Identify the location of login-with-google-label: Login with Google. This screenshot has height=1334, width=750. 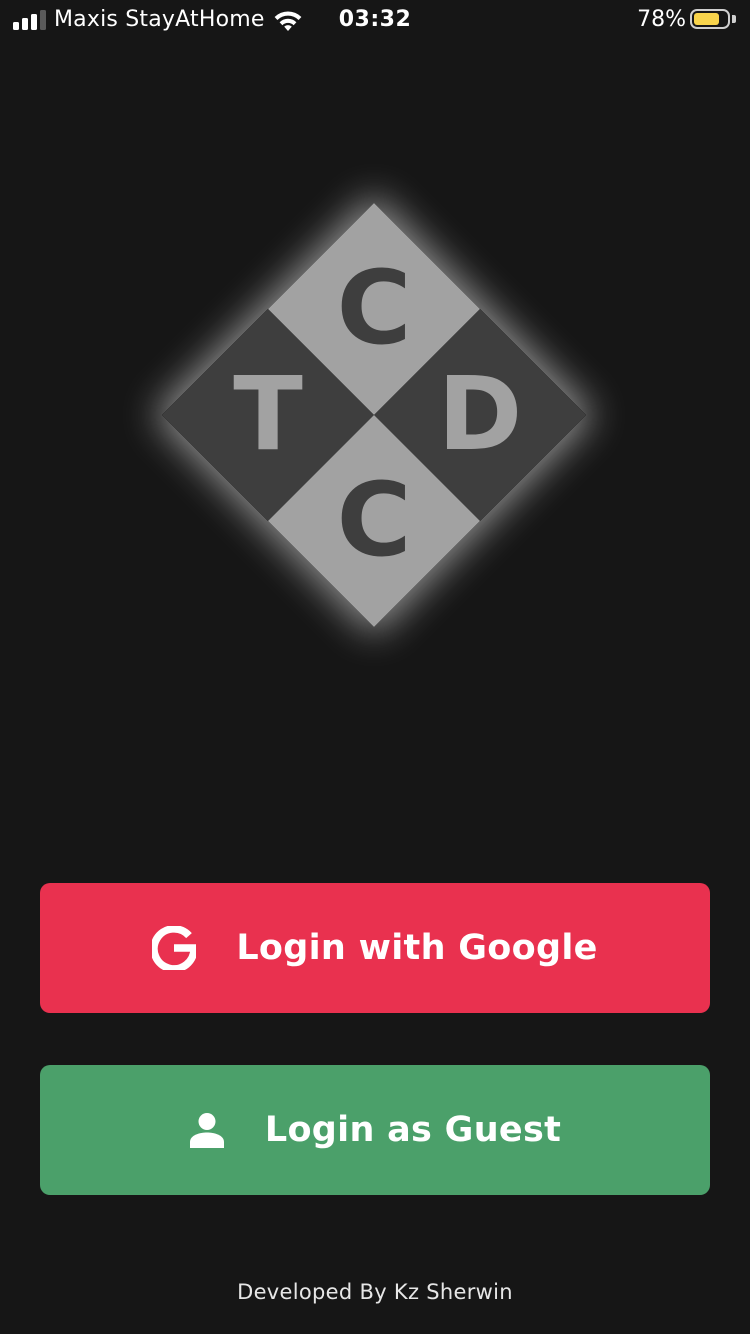
(417, 948).